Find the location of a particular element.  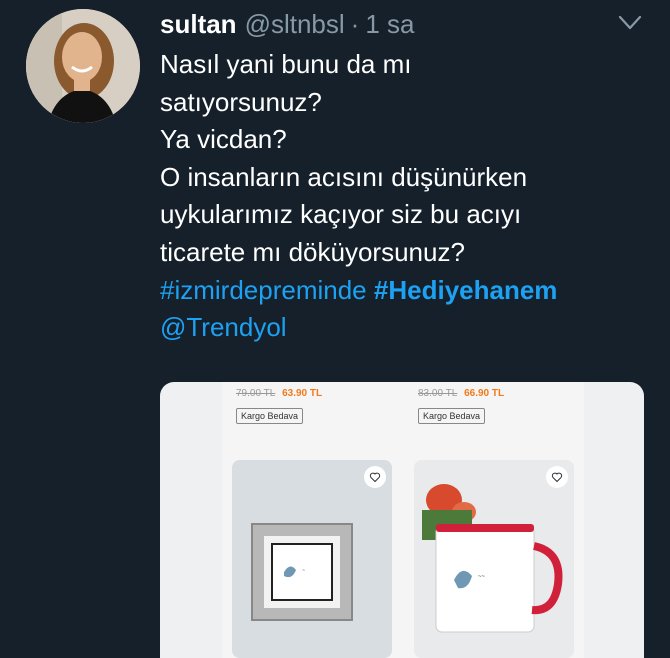

tweet-line: Ya vicdan? is located at coordinates (223, 139).